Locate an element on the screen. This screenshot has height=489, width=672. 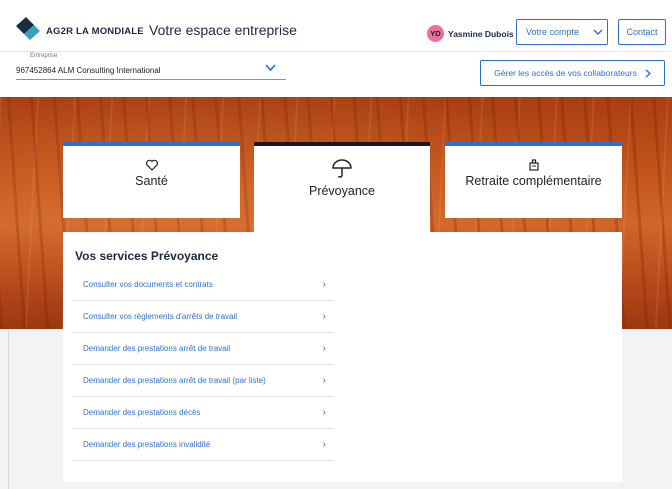
services-title: Vos services Prévoyance is located at coordinates (147, 256).